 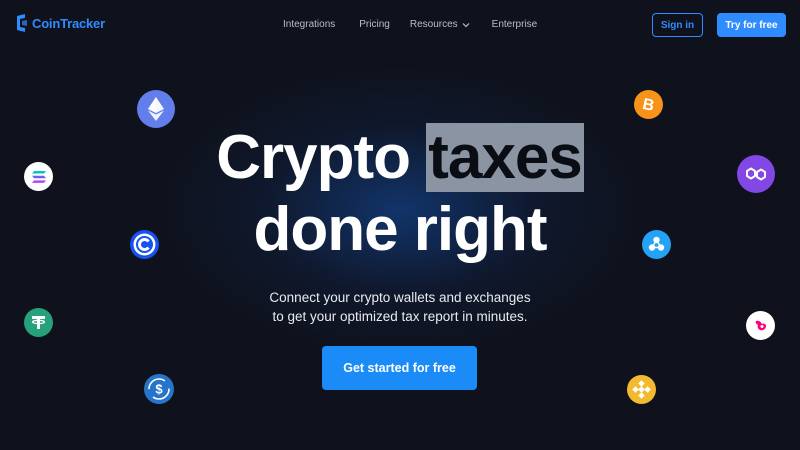 I want to click on sign-in-button: Sign in, so click(x=677, y=25).